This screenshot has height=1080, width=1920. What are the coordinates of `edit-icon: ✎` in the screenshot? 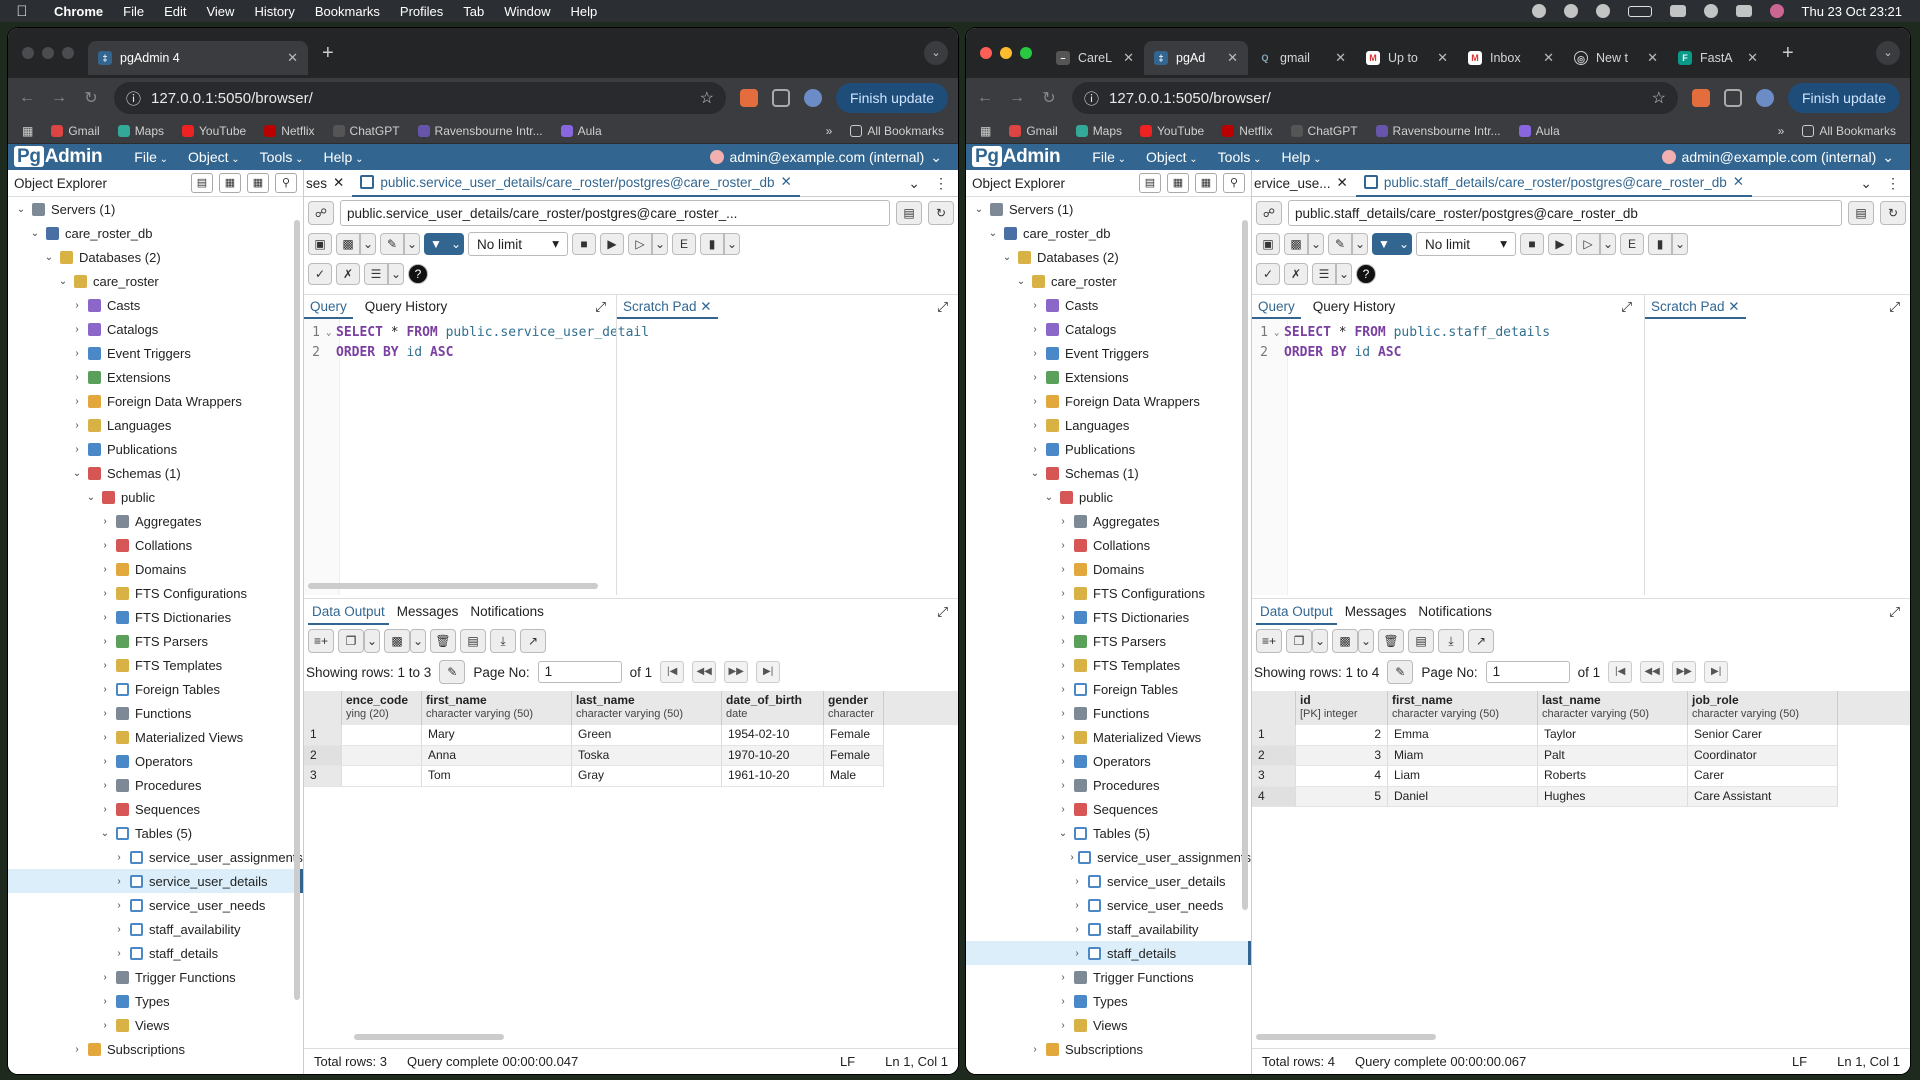 It's located at (392, 244).